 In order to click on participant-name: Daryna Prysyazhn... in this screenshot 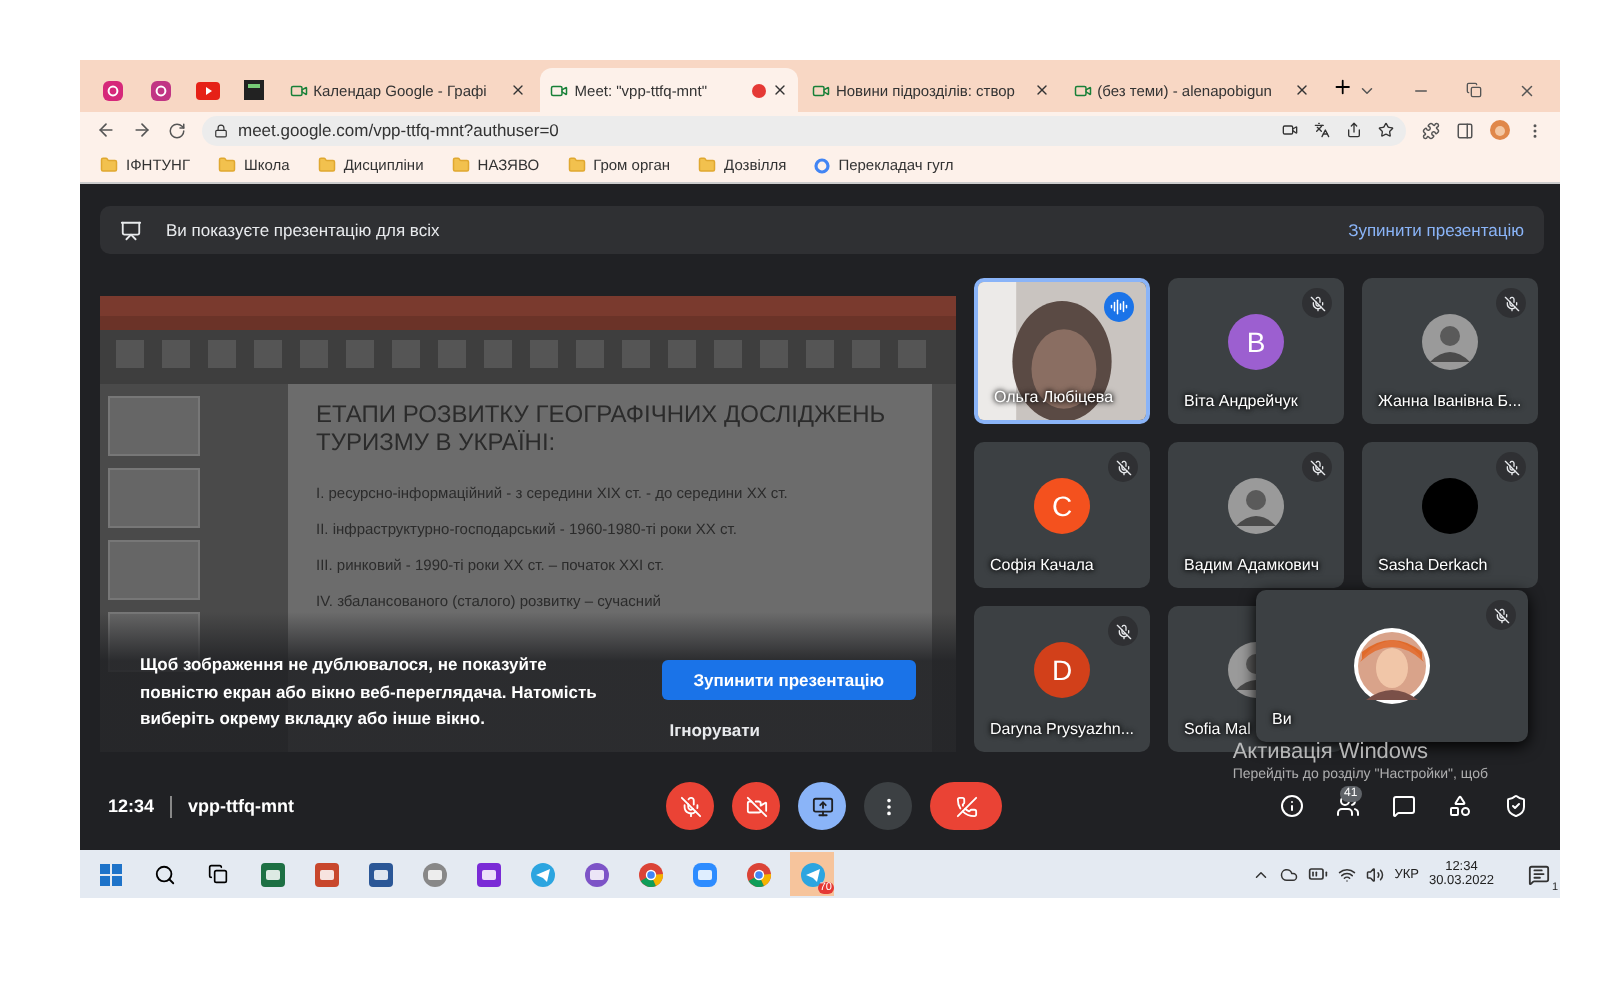, I will do `click(1062, 729)`.